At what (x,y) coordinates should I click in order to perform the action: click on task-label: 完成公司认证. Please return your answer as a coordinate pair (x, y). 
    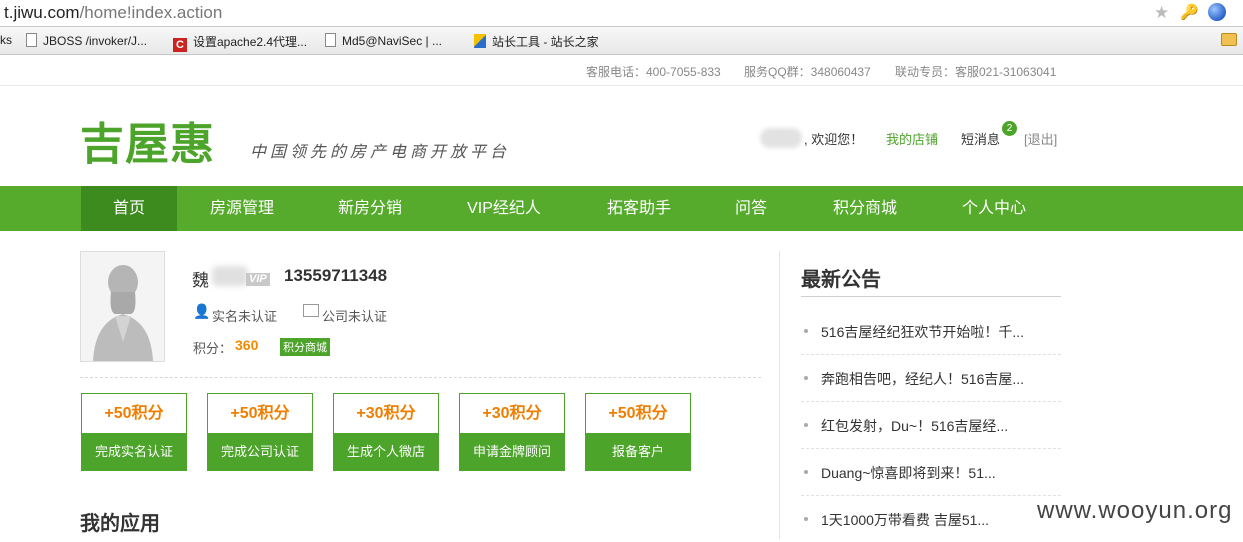
    Looking at the image, I should click on (260, 451).